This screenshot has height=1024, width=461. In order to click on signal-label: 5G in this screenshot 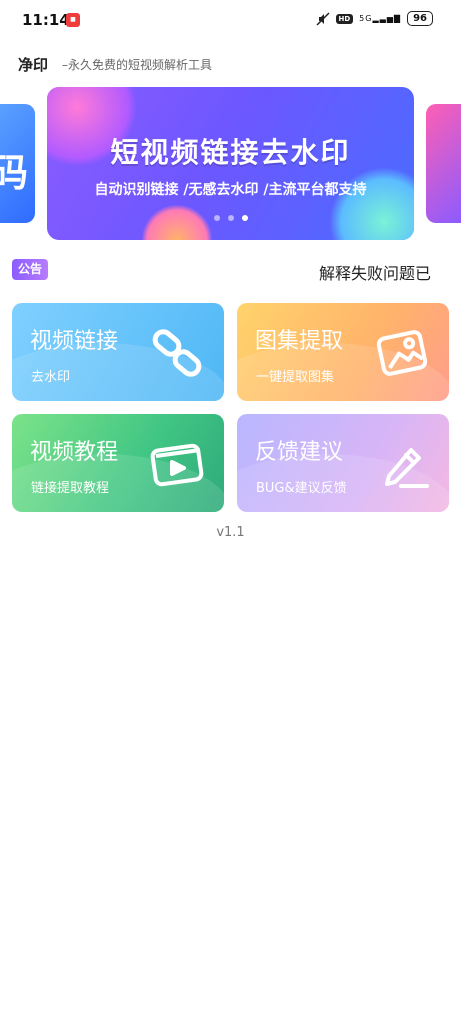, I will do `click(366, 18)`.